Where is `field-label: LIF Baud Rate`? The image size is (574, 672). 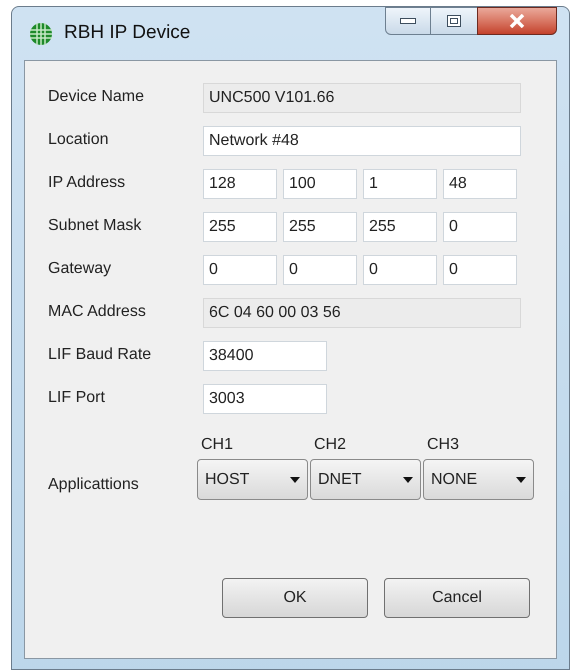
field-label: LIF Baud Rate is located at coordinates (100, 355).